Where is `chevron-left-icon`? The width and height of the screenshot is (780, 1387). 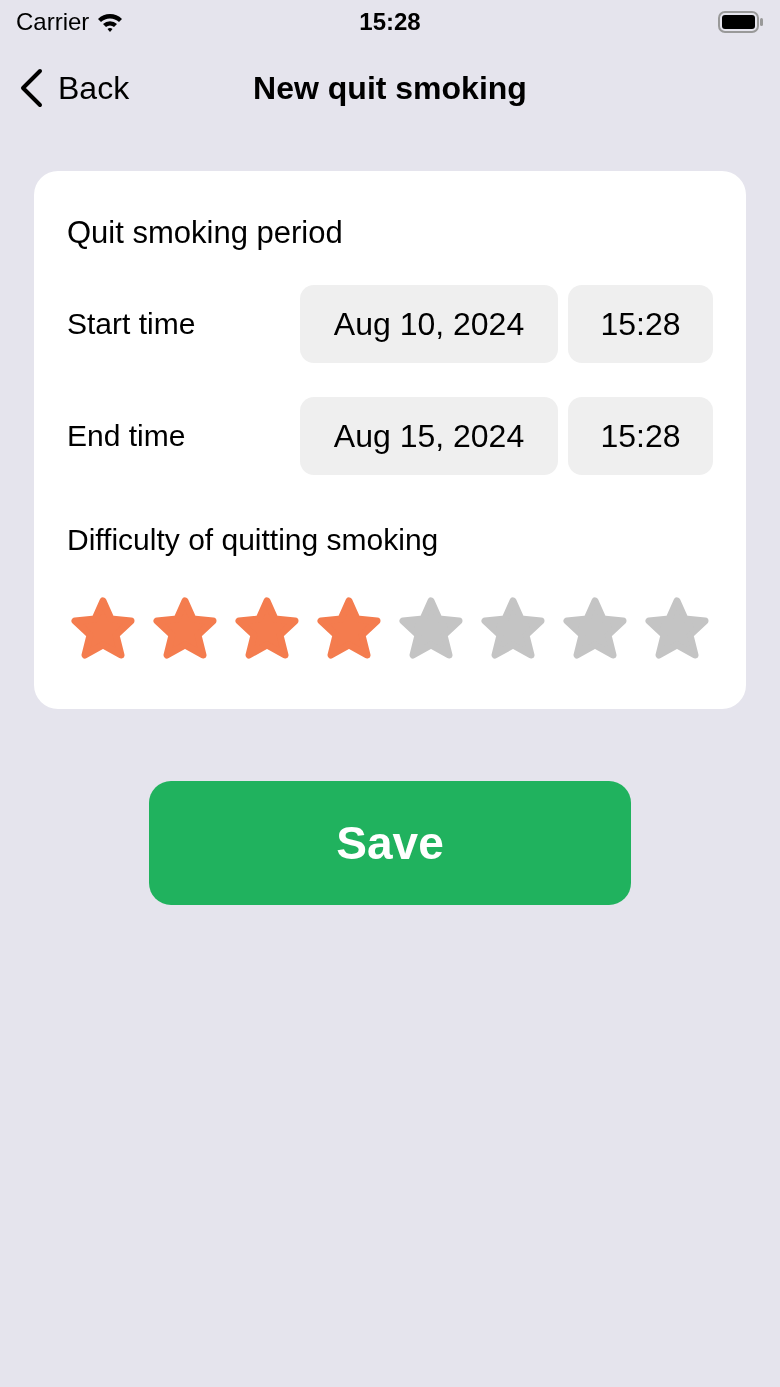
chevron-left-icon is located at coordinates (31, 88).